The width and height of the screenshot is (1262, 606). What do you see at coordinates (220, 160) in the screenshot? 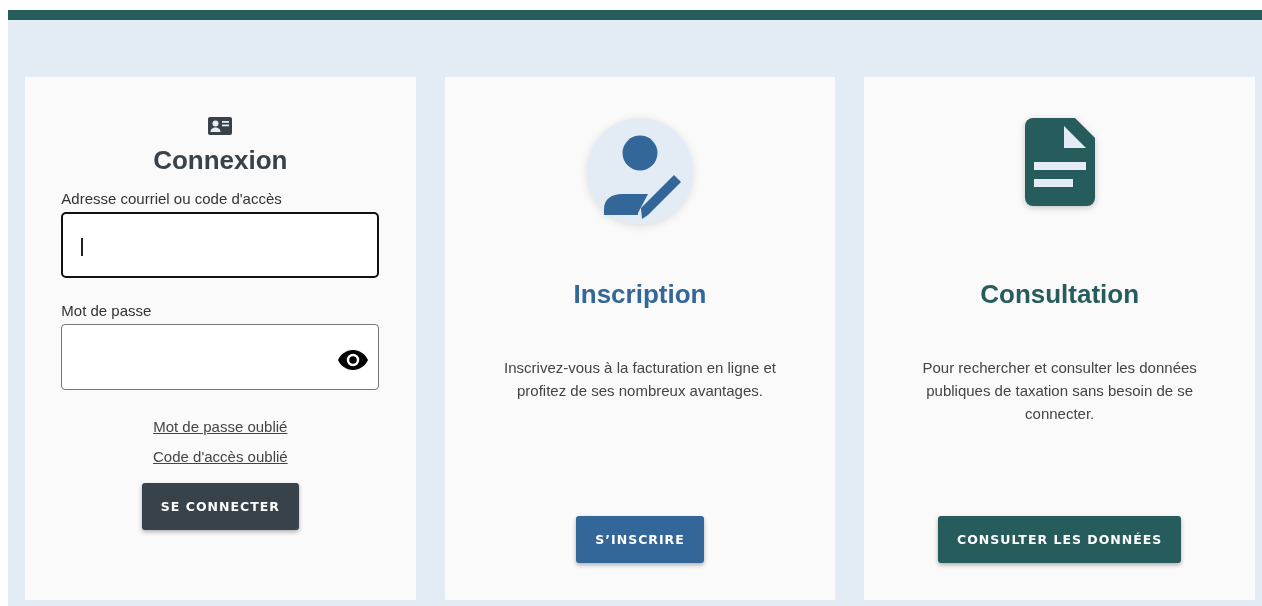
I see `login-title: Connexion` at bounding box center [220, 160].